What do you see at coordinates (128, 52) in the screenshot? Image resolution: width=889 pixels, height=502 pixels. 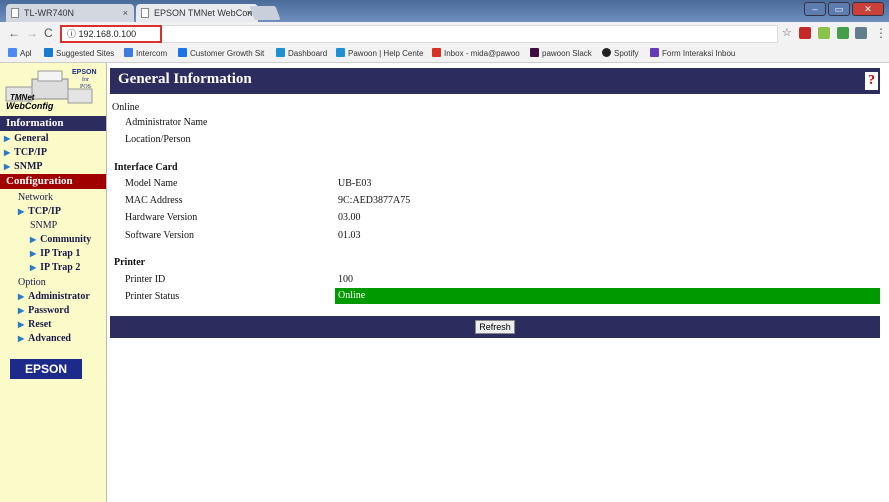 I see `intercom-icon` at bounding box center [128, 52].